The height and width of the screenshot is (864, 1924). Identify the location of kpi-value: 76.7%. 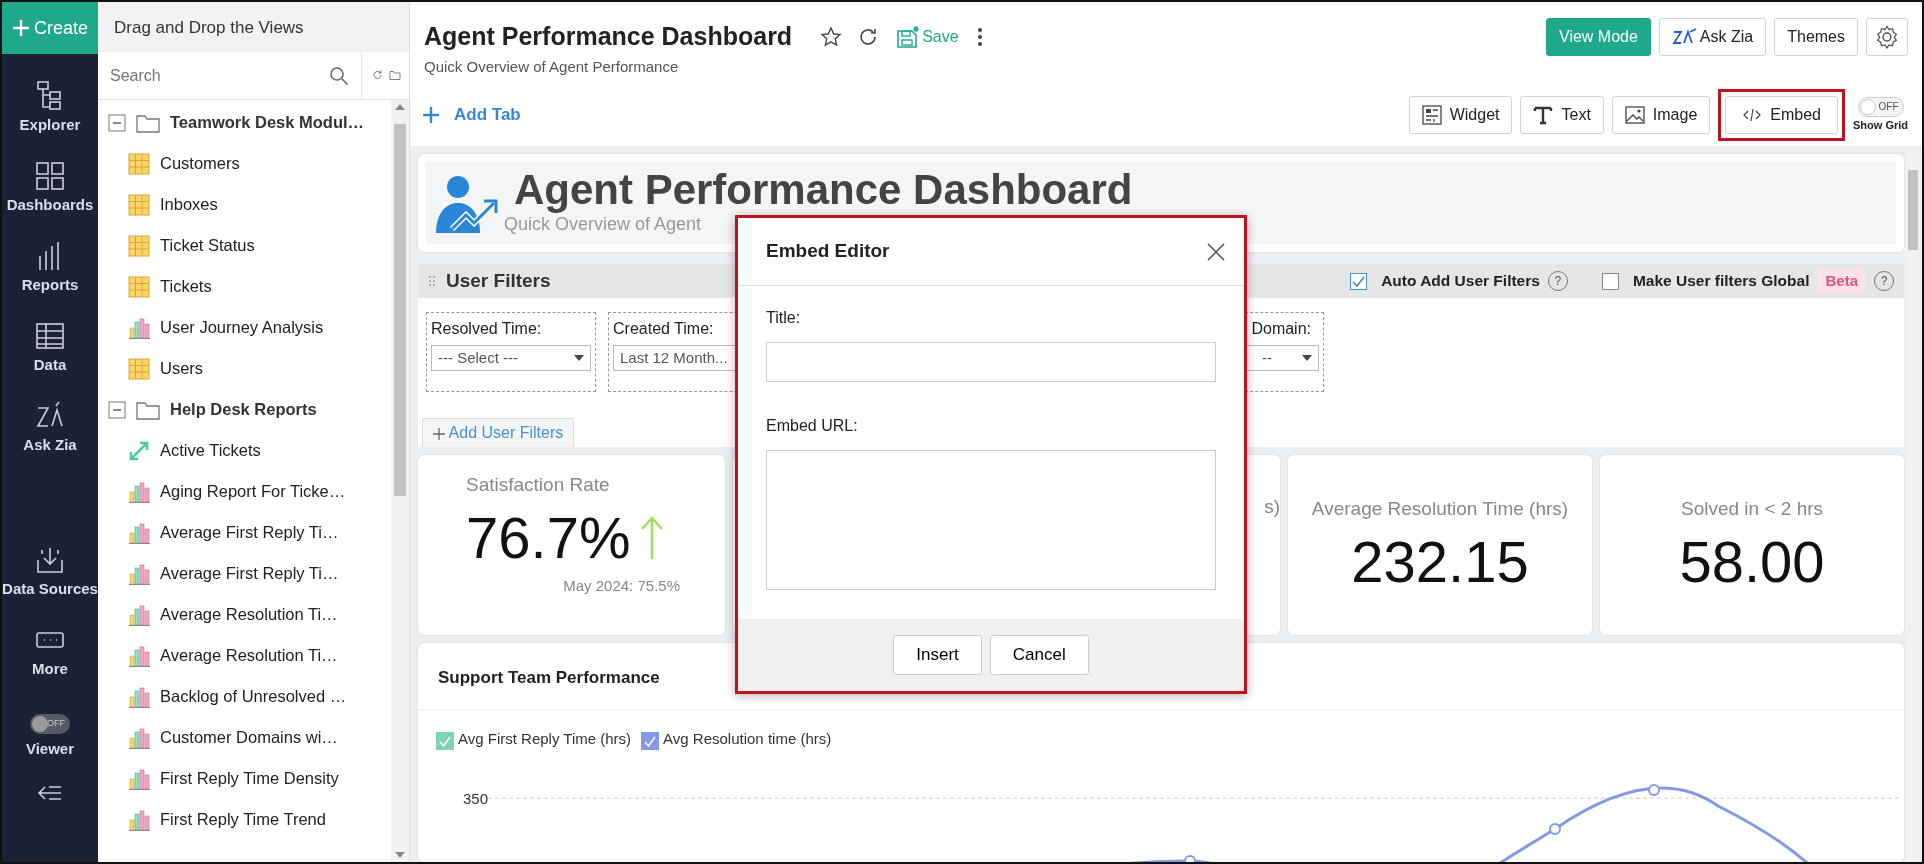
(548, 537).